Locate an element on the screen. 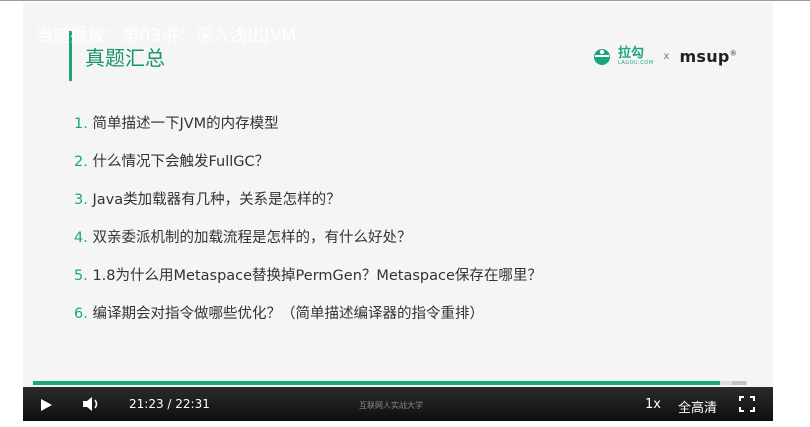 The image size is (810, 427). msup-logo: msup® is located at coordinates (708, 56).